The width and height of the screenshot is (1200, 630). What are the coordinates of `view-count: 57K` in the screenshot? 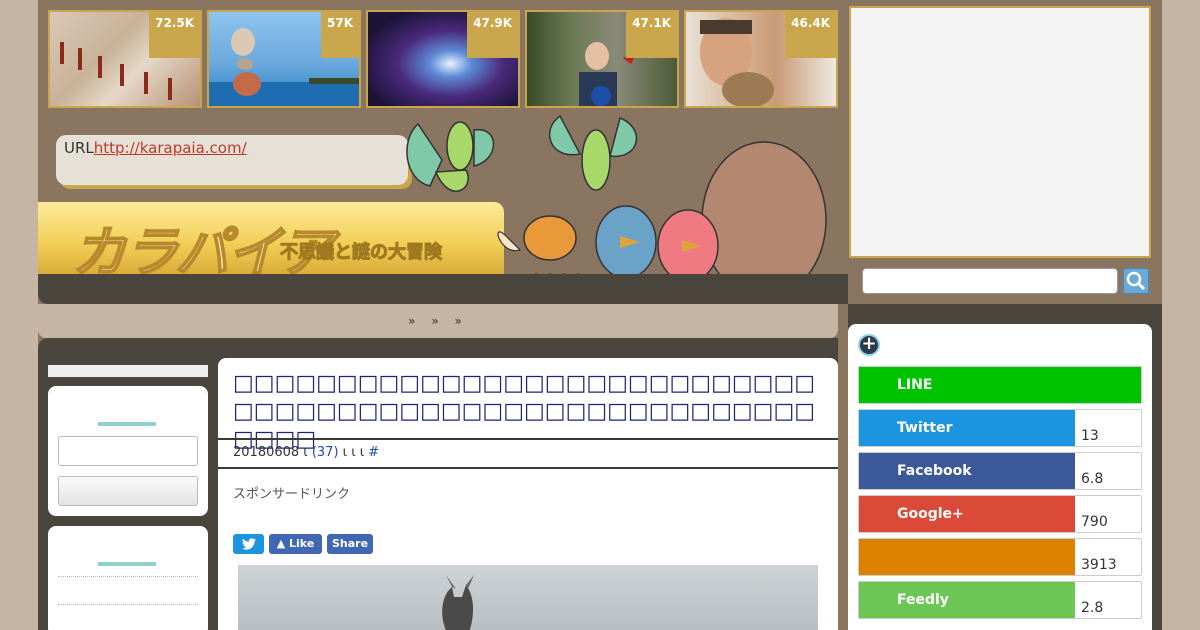 It's located at (340, 35).